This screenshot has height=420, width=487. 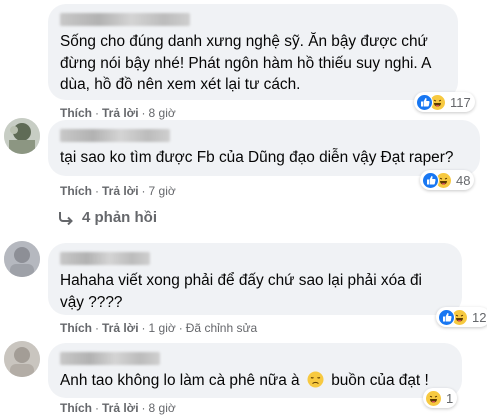 I want to click on reaction-count: 117, so click(x=460, y=102).